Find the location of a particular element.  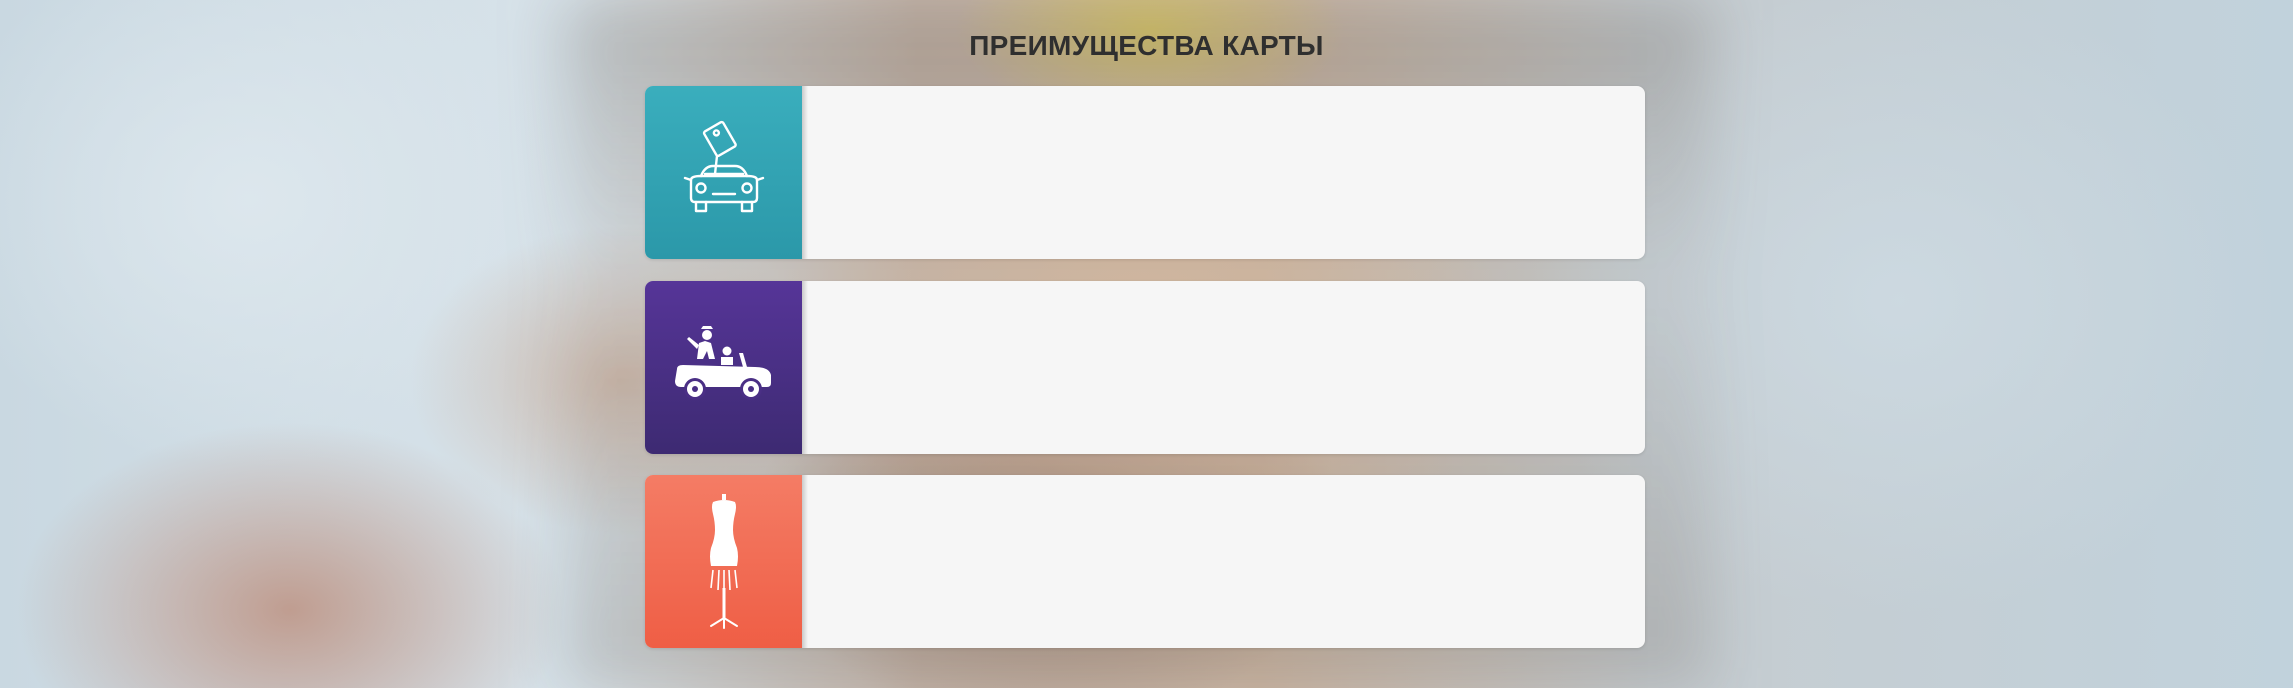

dress-mannequin-icon is located at coordinates (726, 561).